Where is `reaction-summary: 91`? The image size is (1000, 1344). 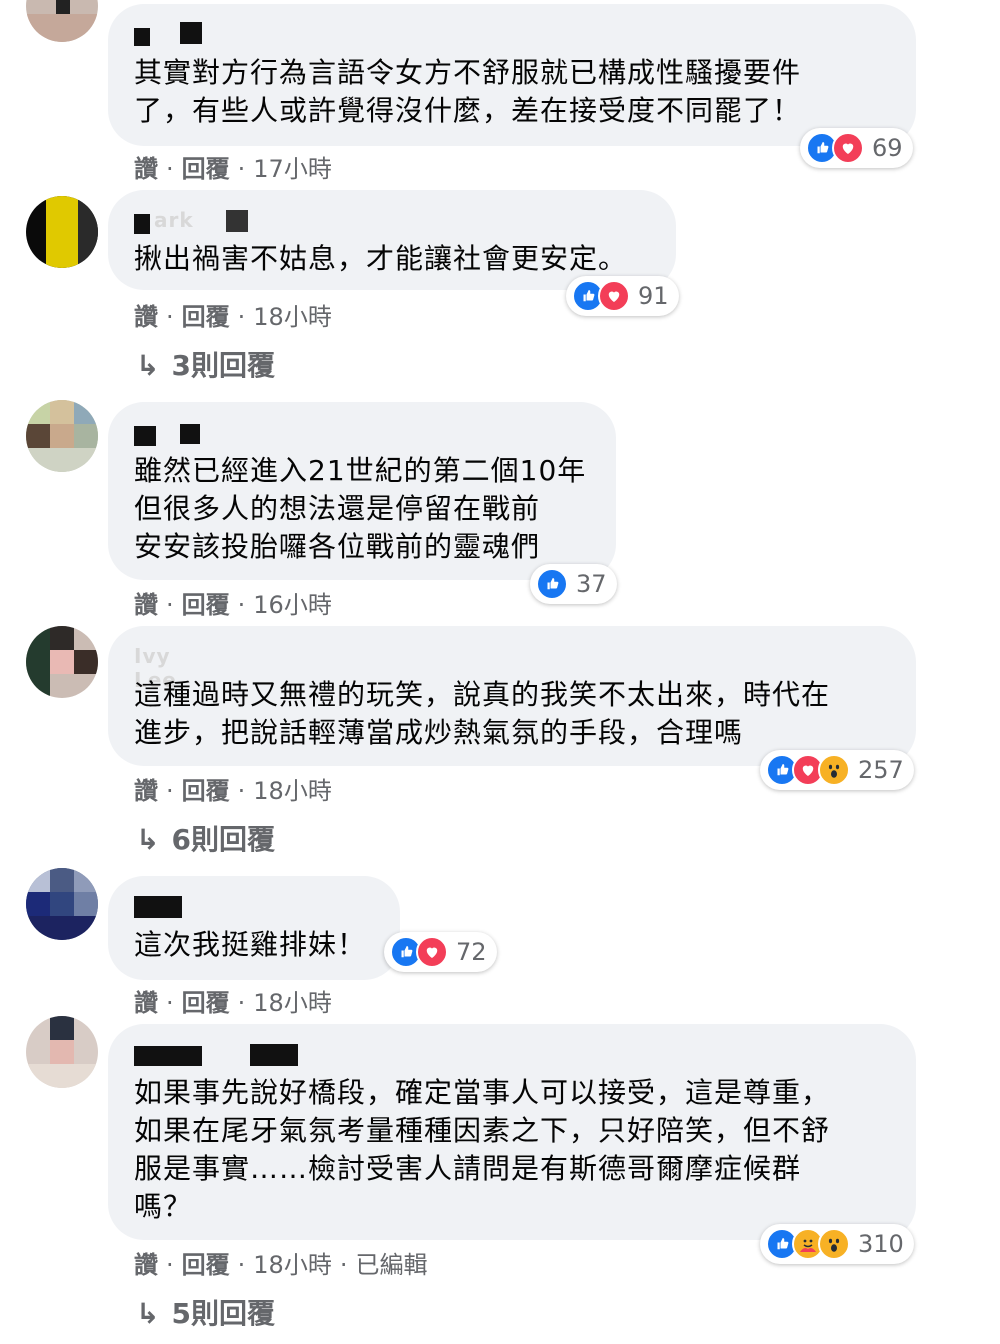 reaction-summary: 91 is located at coordinates (622, 296).